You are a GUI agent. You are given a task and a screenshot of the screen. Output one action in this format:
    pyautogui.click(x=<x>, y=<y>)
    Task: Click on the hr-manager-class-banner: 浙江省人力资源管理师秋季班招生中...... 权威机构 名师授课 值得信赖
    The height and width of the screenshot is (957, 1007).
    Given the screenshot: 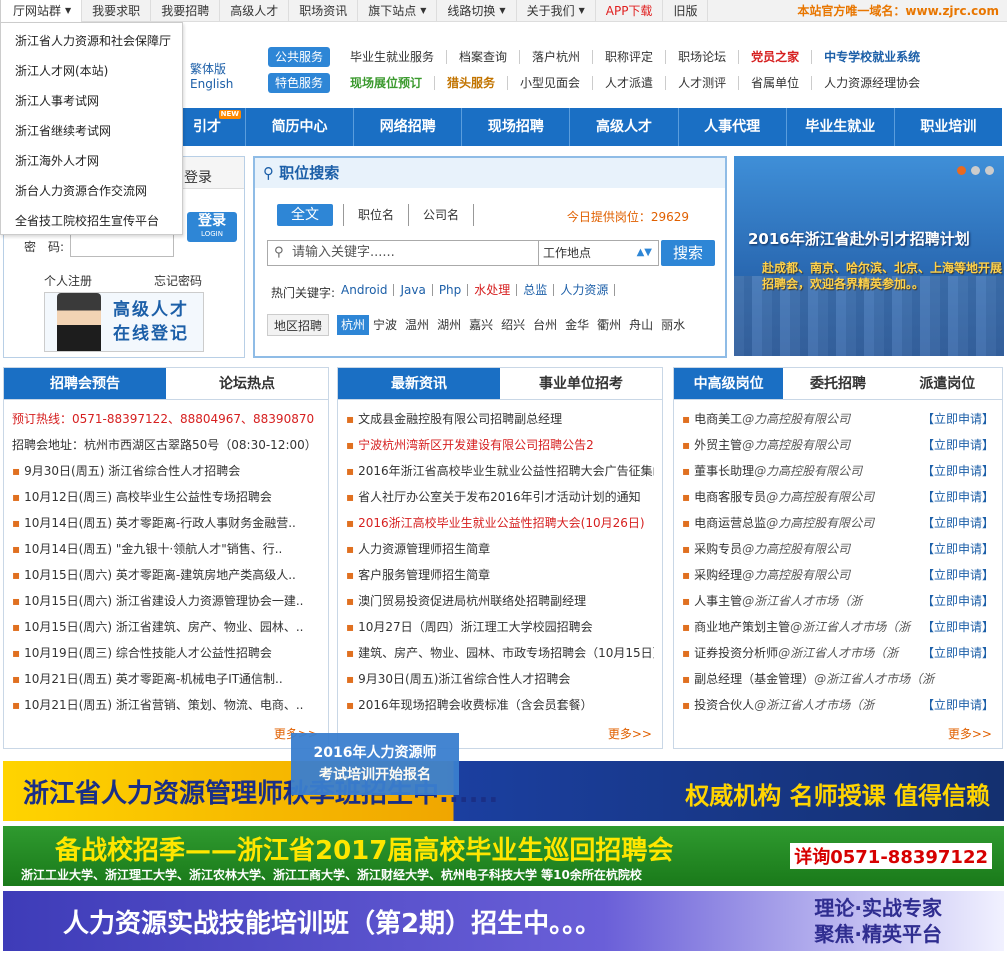 What is the action you would take?
    pyautogui.click(x=503, y=791)
    